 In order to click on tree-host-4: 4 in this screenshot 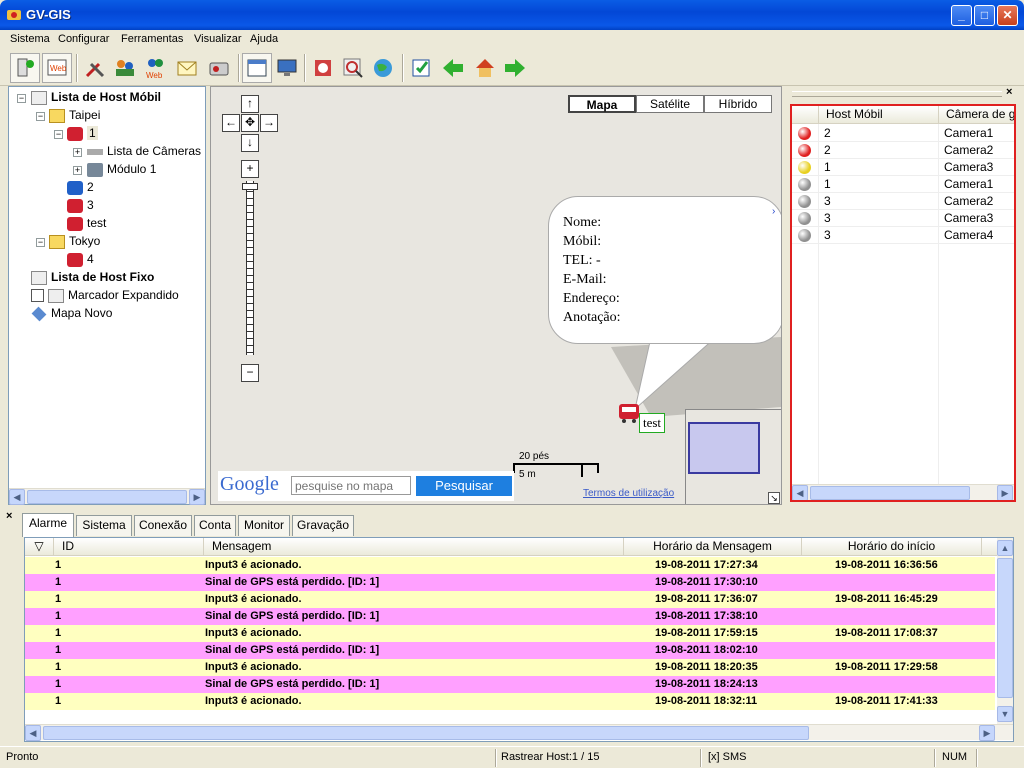, I will do `click(80, 259)`.